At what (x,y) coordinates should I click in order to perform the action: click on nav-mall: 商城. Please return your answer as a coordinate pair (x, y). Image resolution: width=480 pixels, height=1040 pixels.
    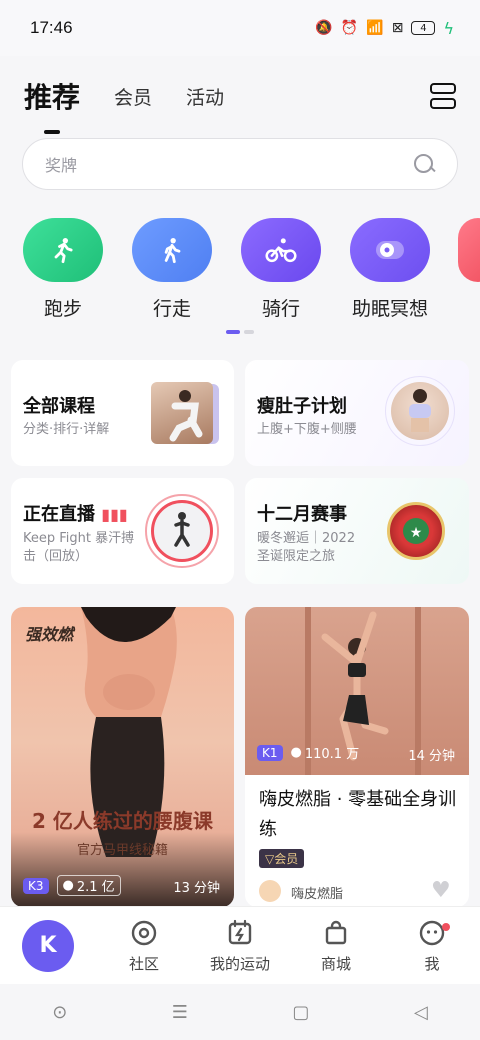
    Looking at the image, I should click on (336, 945).